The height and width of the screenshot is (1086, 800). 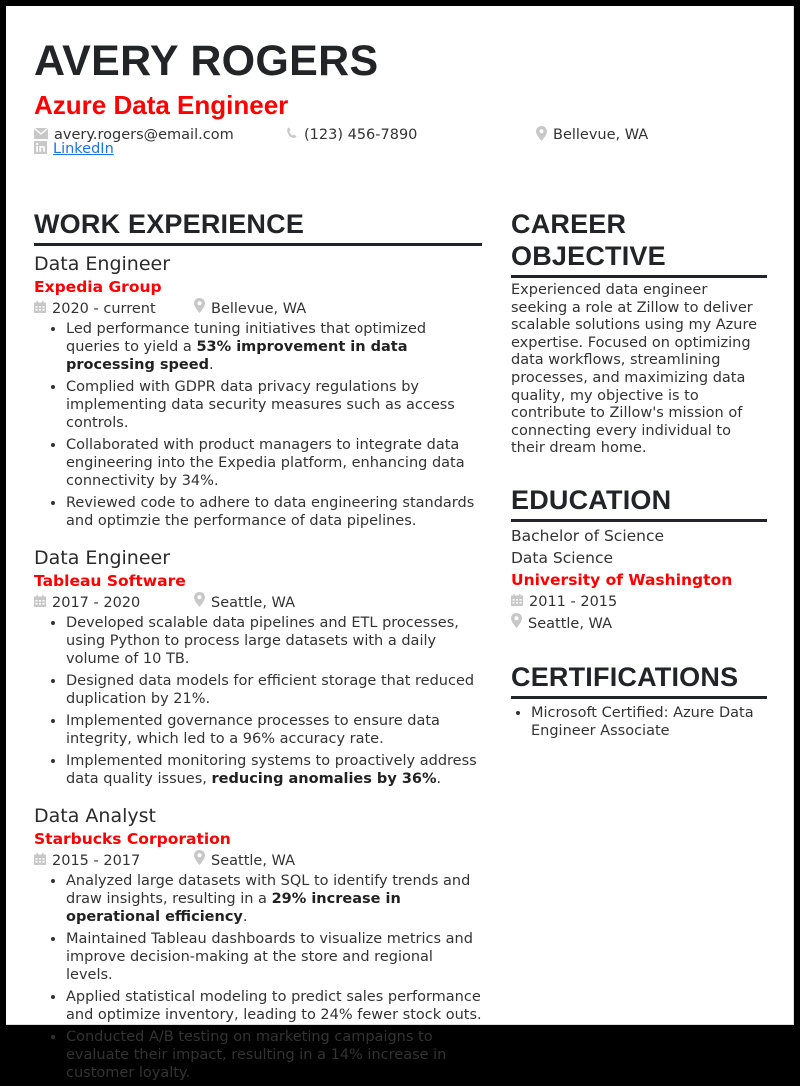 What do you see at coordinates (573, 601) in the screenshot?
I see `education-dates-text: 2011 - 2015` at bounding box center [573, 601].